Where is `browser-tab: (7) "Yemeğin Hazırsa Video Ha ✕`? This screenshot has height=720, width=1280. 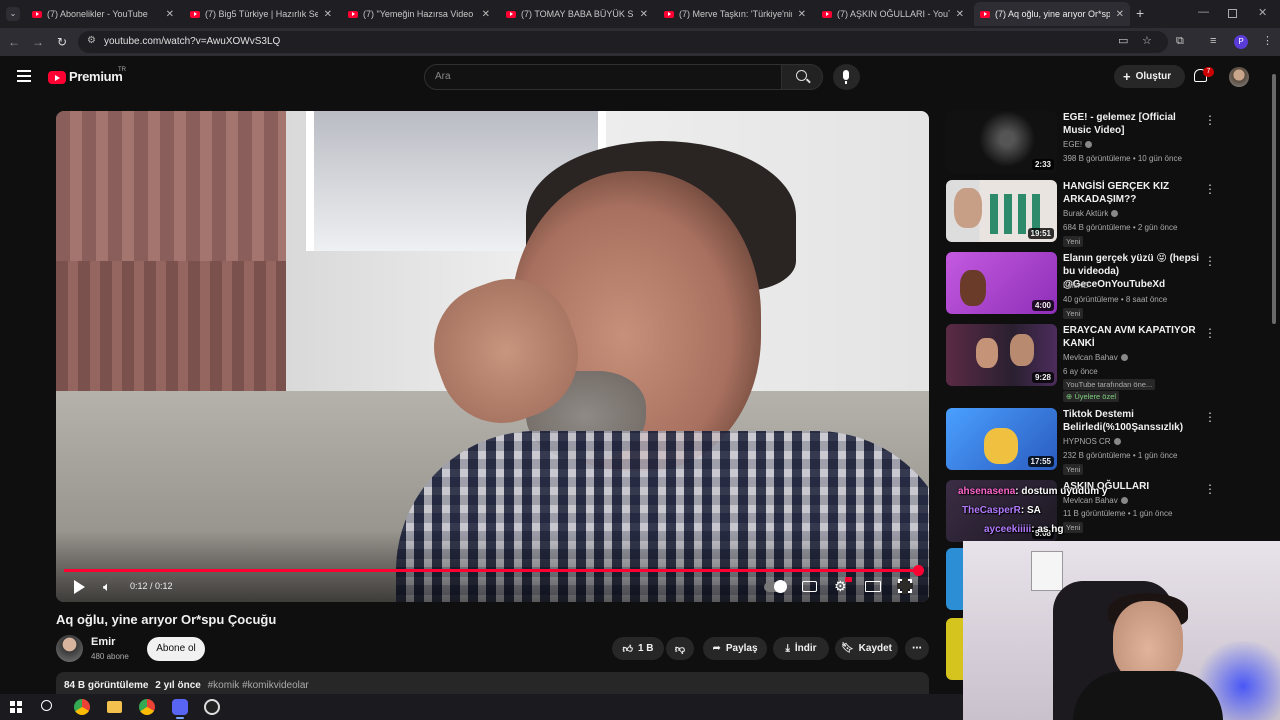
browser-tab: (7) "Yemeğin Hazırsa Video Ha ✕ is located at coordinates (419, 14).